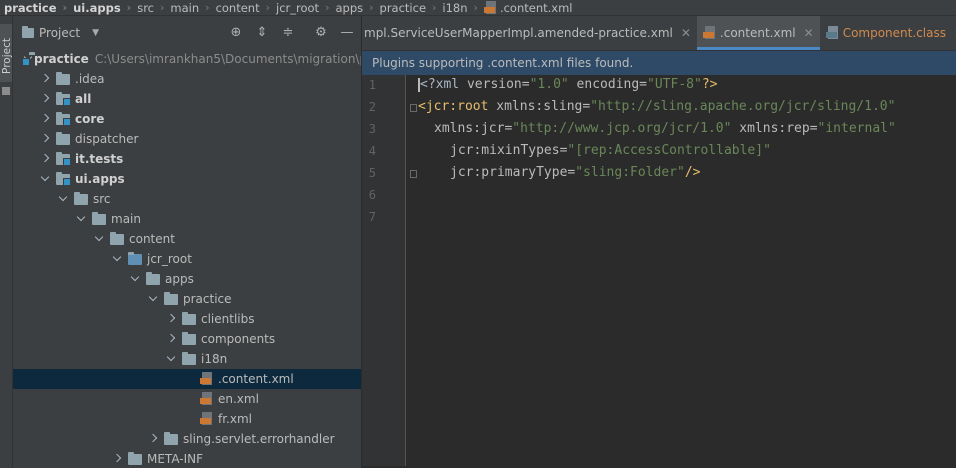 This screenshot has height=468, width=956. What do you see at coordinates (60, 33) in the screenshot?
I see `project-view-selector: Project ▼` at bounding box center [60, 33].